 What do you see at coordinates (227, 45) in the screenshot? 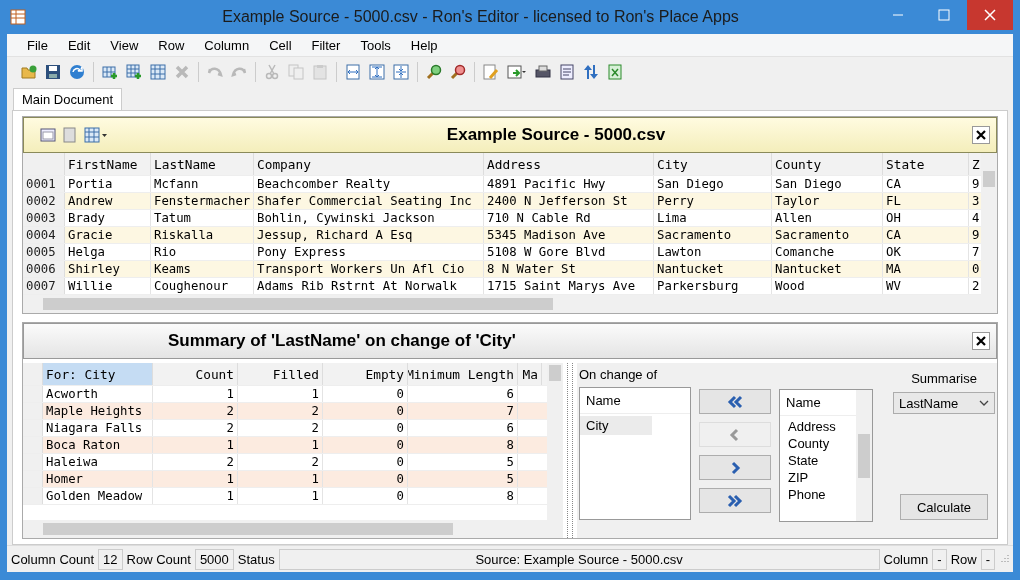
I see `menu-item: Column` at bounding box center [227, 45].